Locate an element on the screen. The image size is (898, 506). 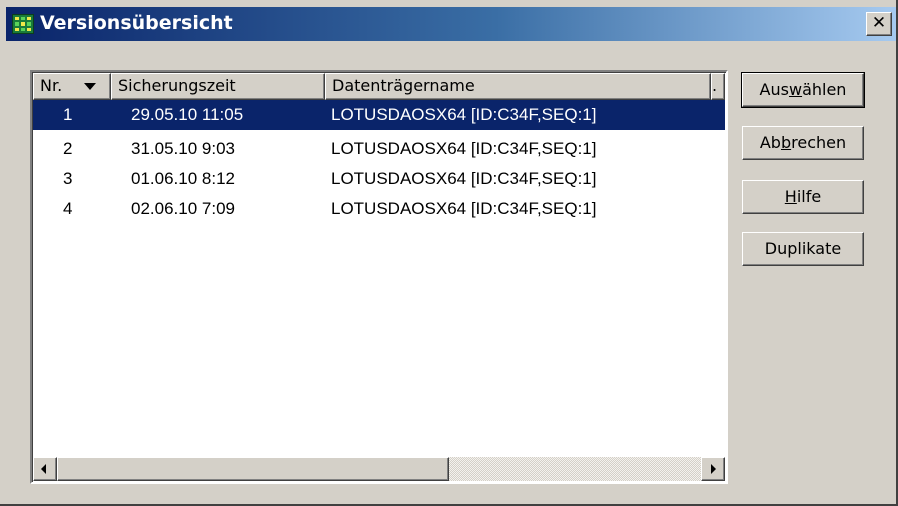
row-nr: 4 is located at coordinates (68, 208).